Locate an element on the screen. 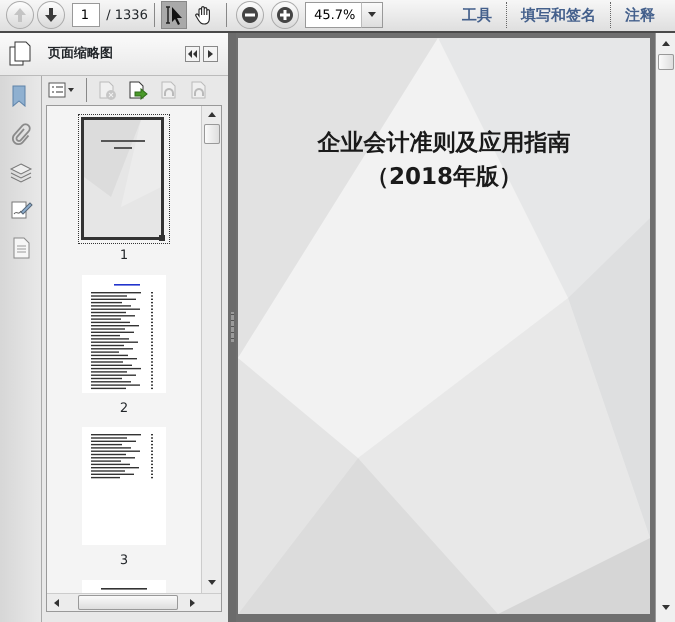 The image size is (675, 622). right-arrow-icon is located at coordinates (192, 602).